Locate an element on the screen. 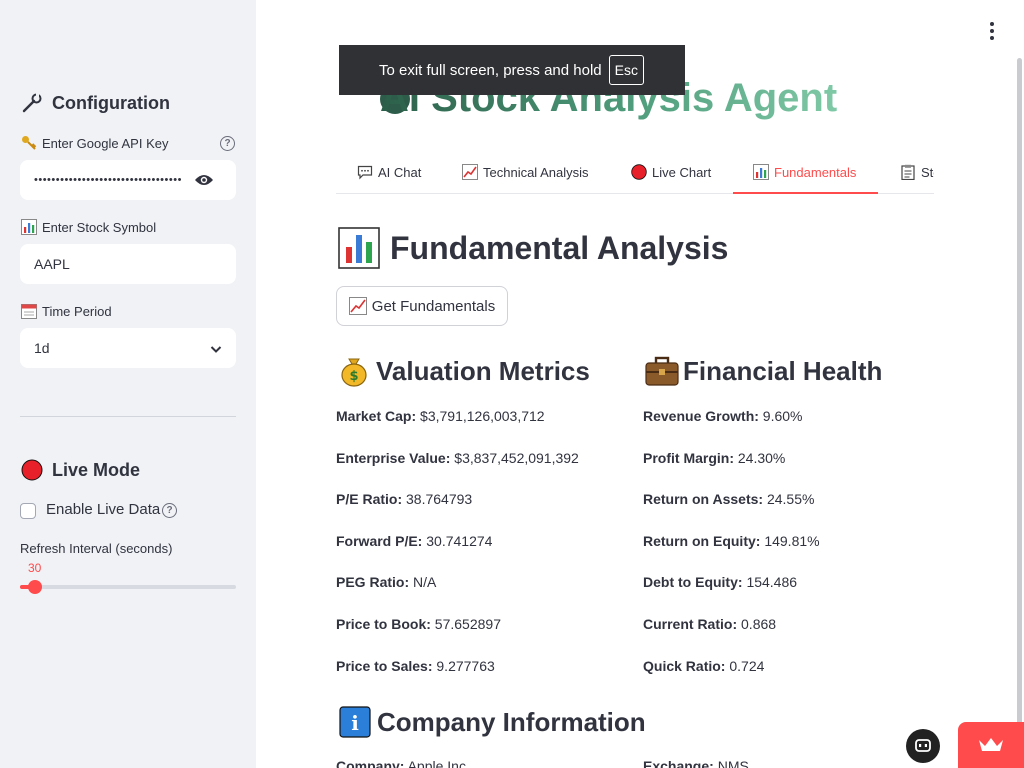 The height and width of the screenshot is (768, 1024). api-key-input: •••••••••••••••••••••••••••••••••••••• is located at coordinates (128, 180).